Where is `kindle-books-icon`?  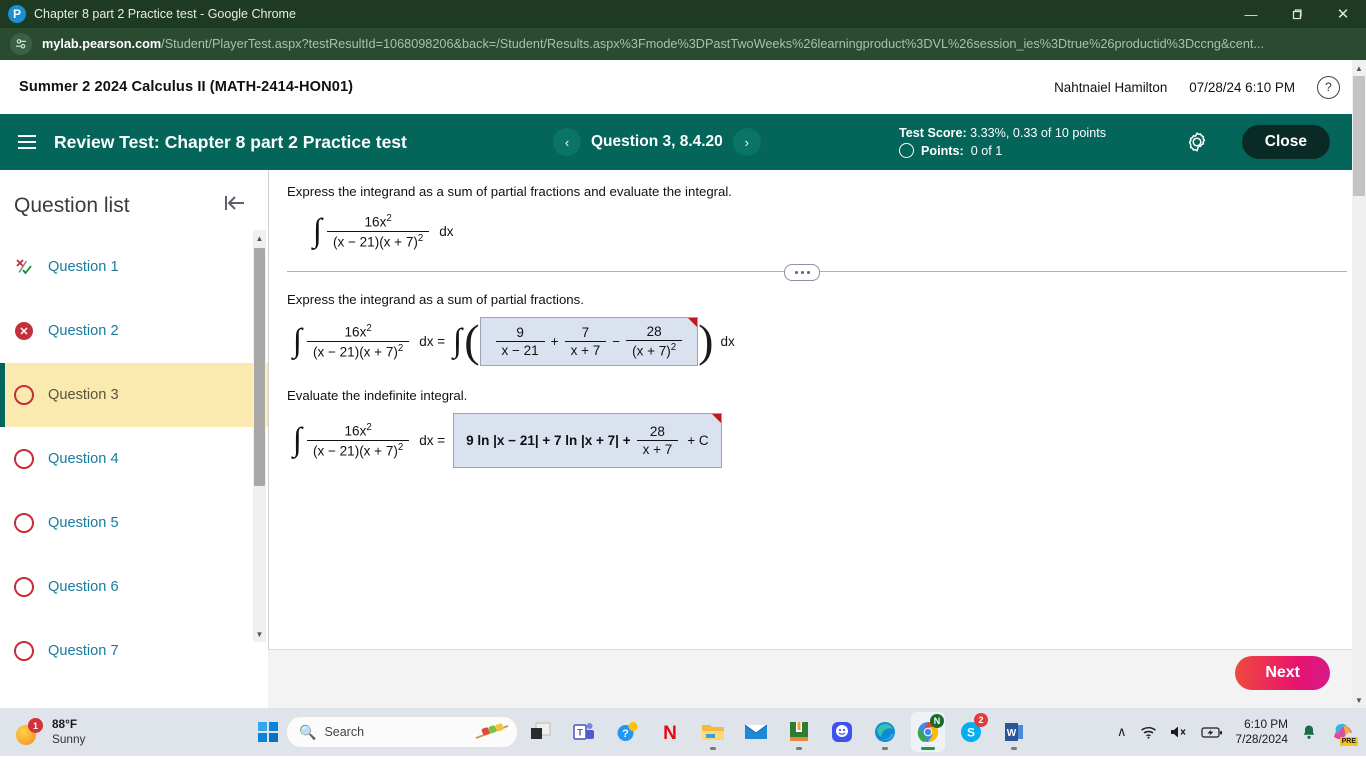
kindle-books-icon is located at coordinates (799, 732).